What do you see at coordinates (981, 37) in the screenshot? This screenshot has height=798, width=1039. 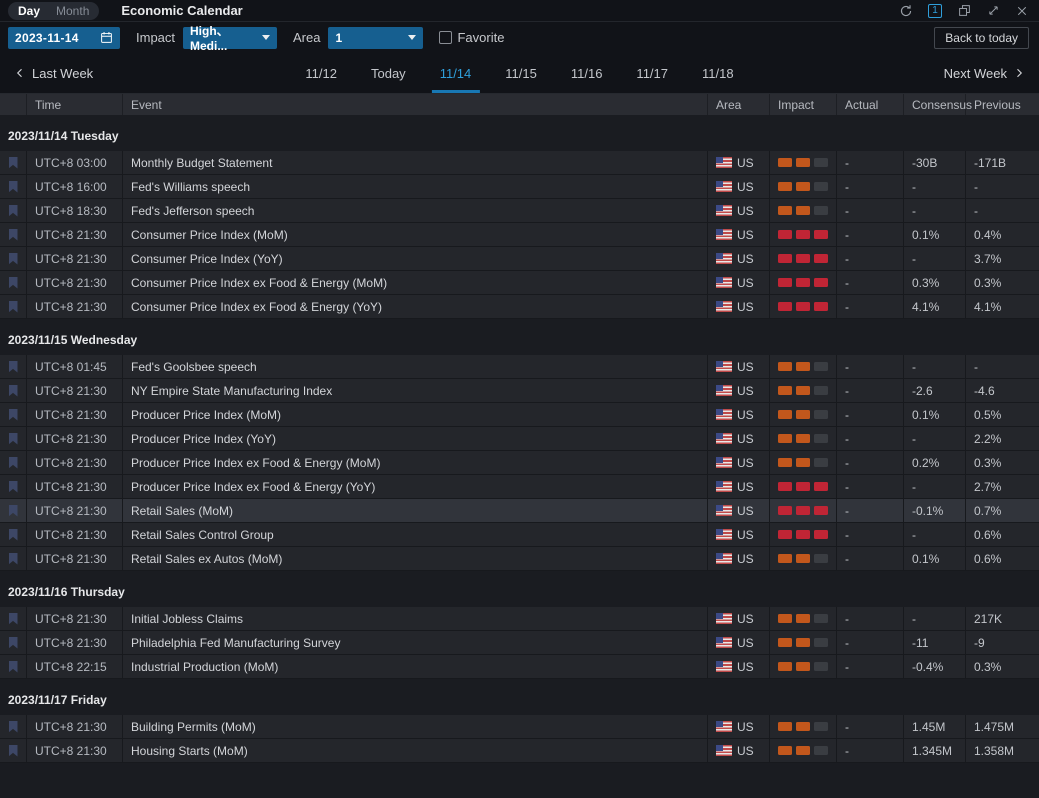 I see `back-to-today-button: Back to today` at bounding box center [981, 37].